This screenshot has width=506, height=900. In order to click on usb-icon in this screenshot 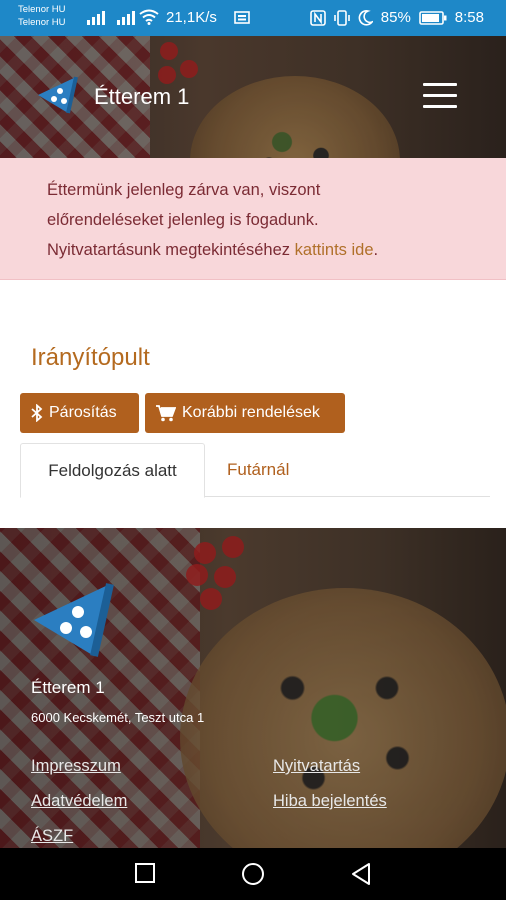, I will do `click(242, 17)`.